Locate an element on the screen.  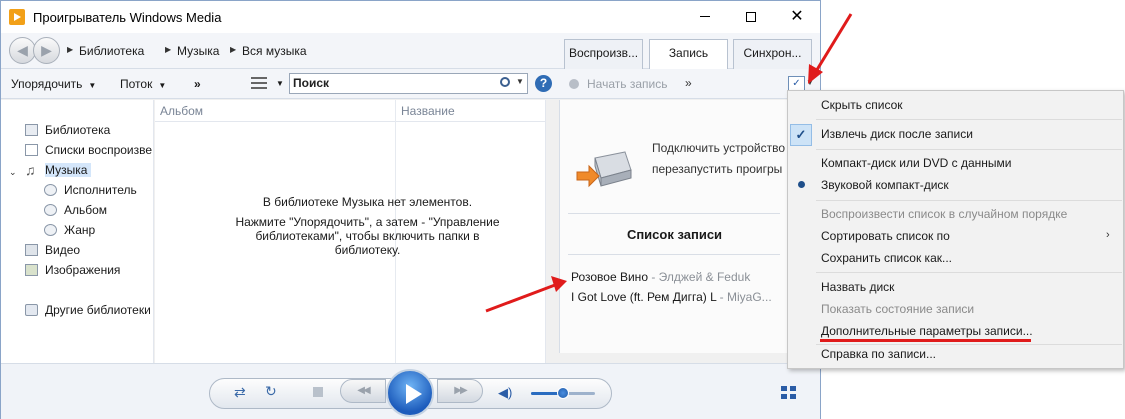
burn-icon is located at coordinates (574, 84).